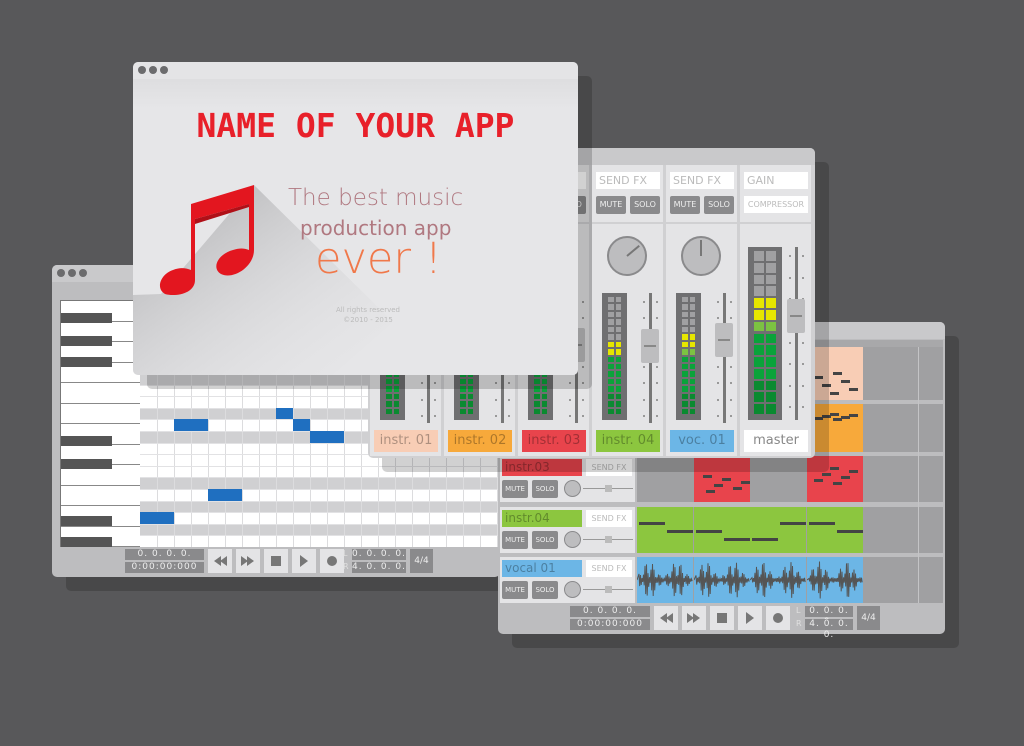 The height and width of the screenshot is (746, 1024). What do you see at coordinates (776, 441) in the screenshot?
I see `master-label: master` at bounding box center [776, 441].